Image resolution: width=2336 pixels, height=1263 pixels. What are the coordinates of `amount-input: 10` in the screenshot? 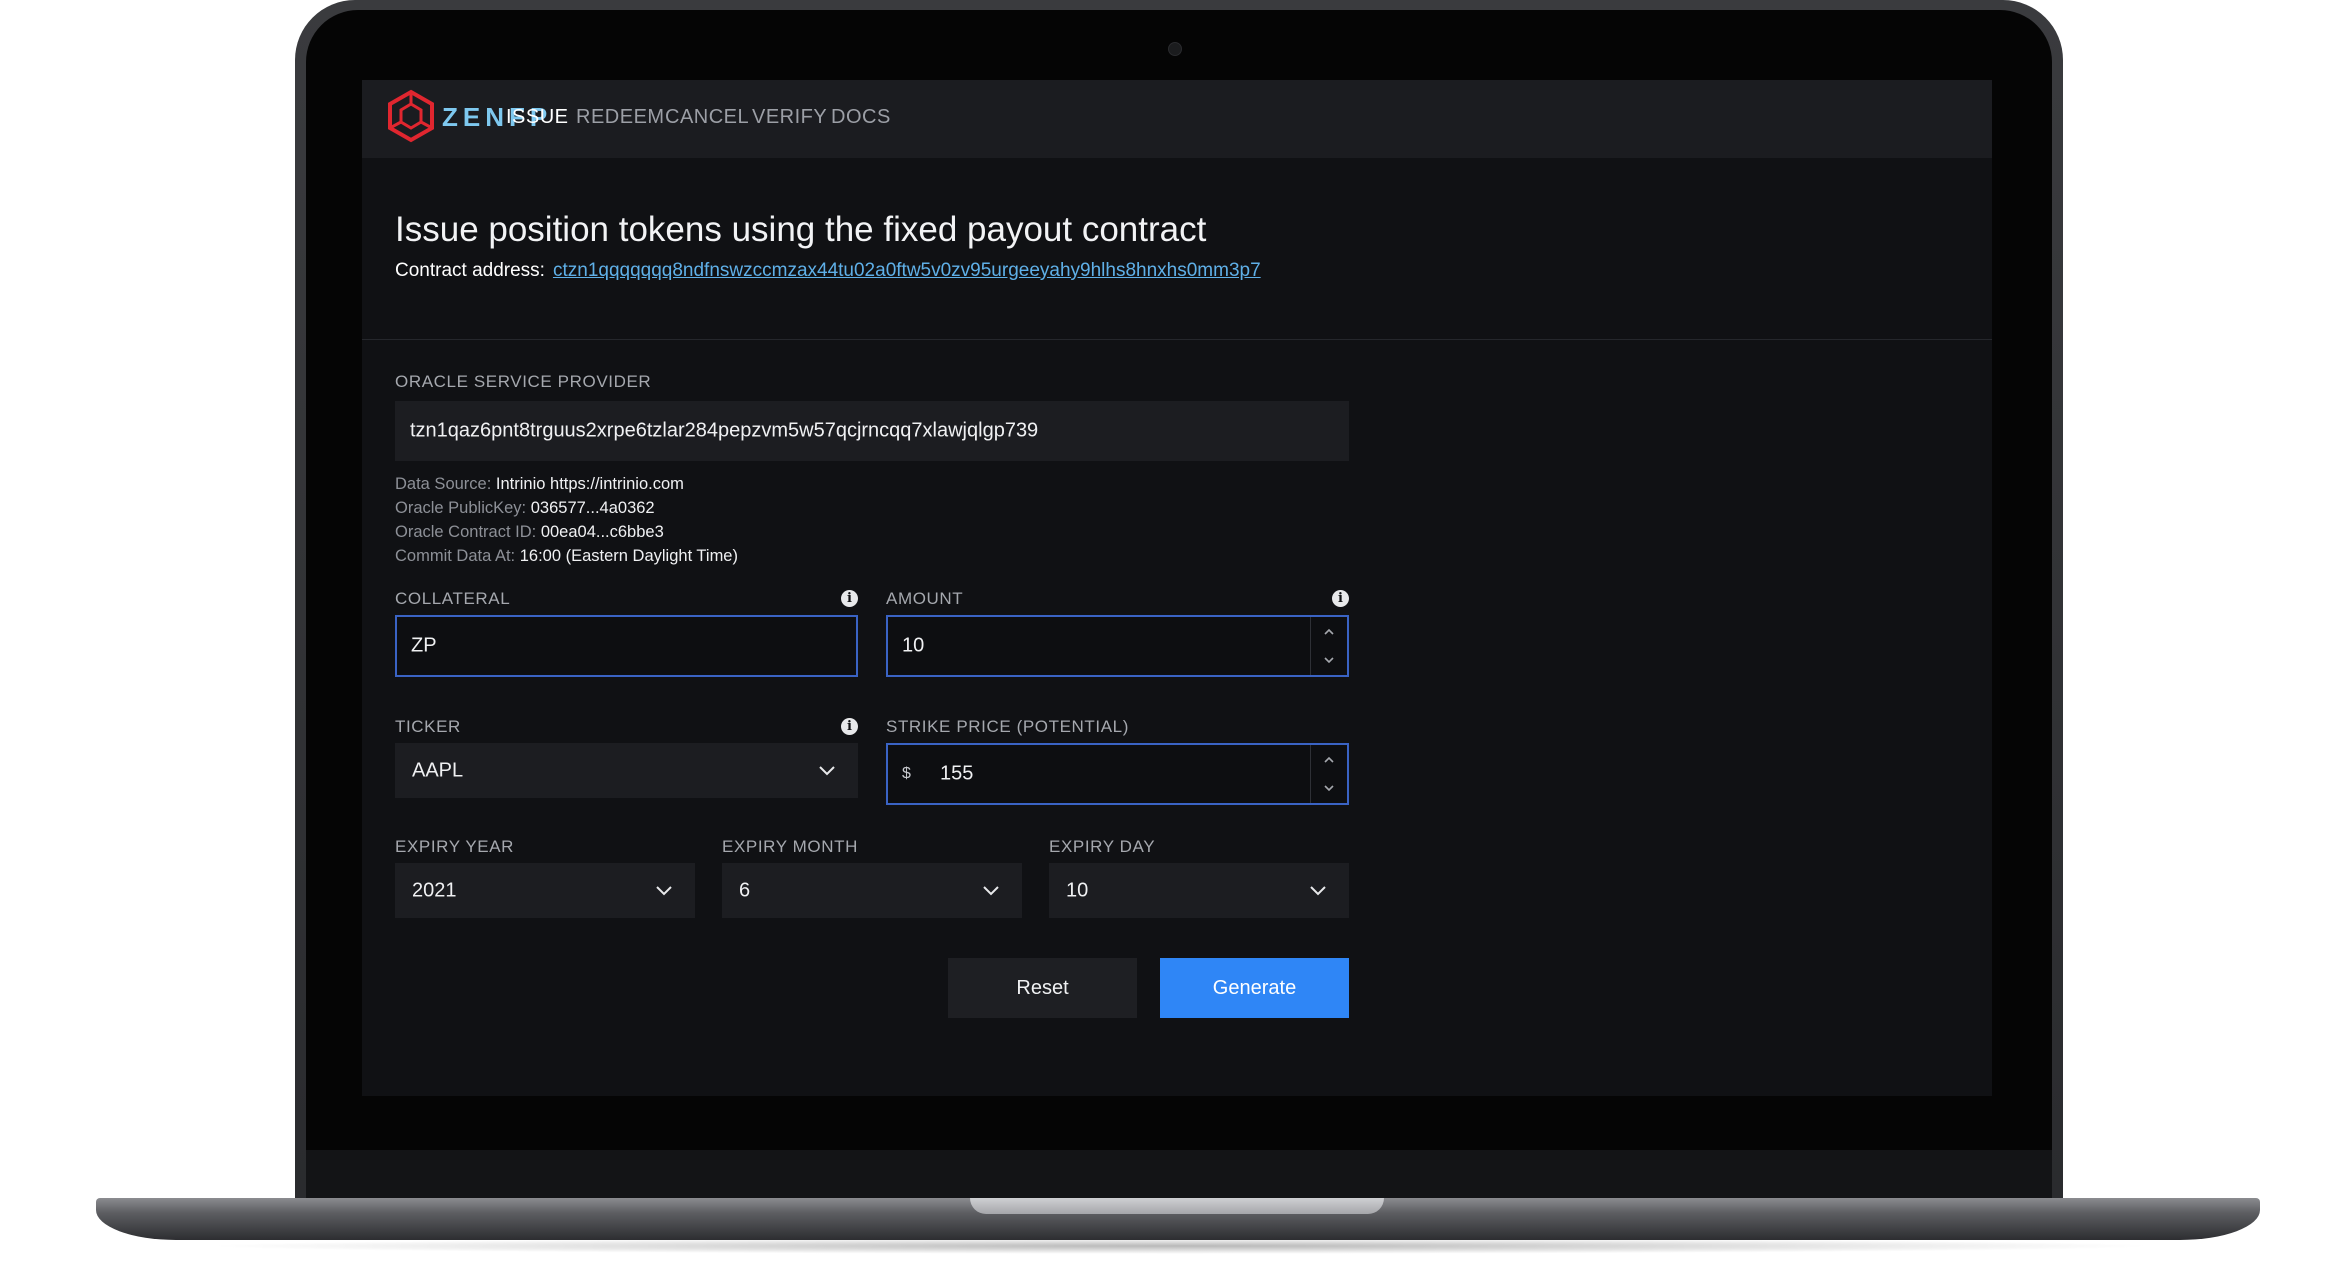 It's located at (1117, 646).